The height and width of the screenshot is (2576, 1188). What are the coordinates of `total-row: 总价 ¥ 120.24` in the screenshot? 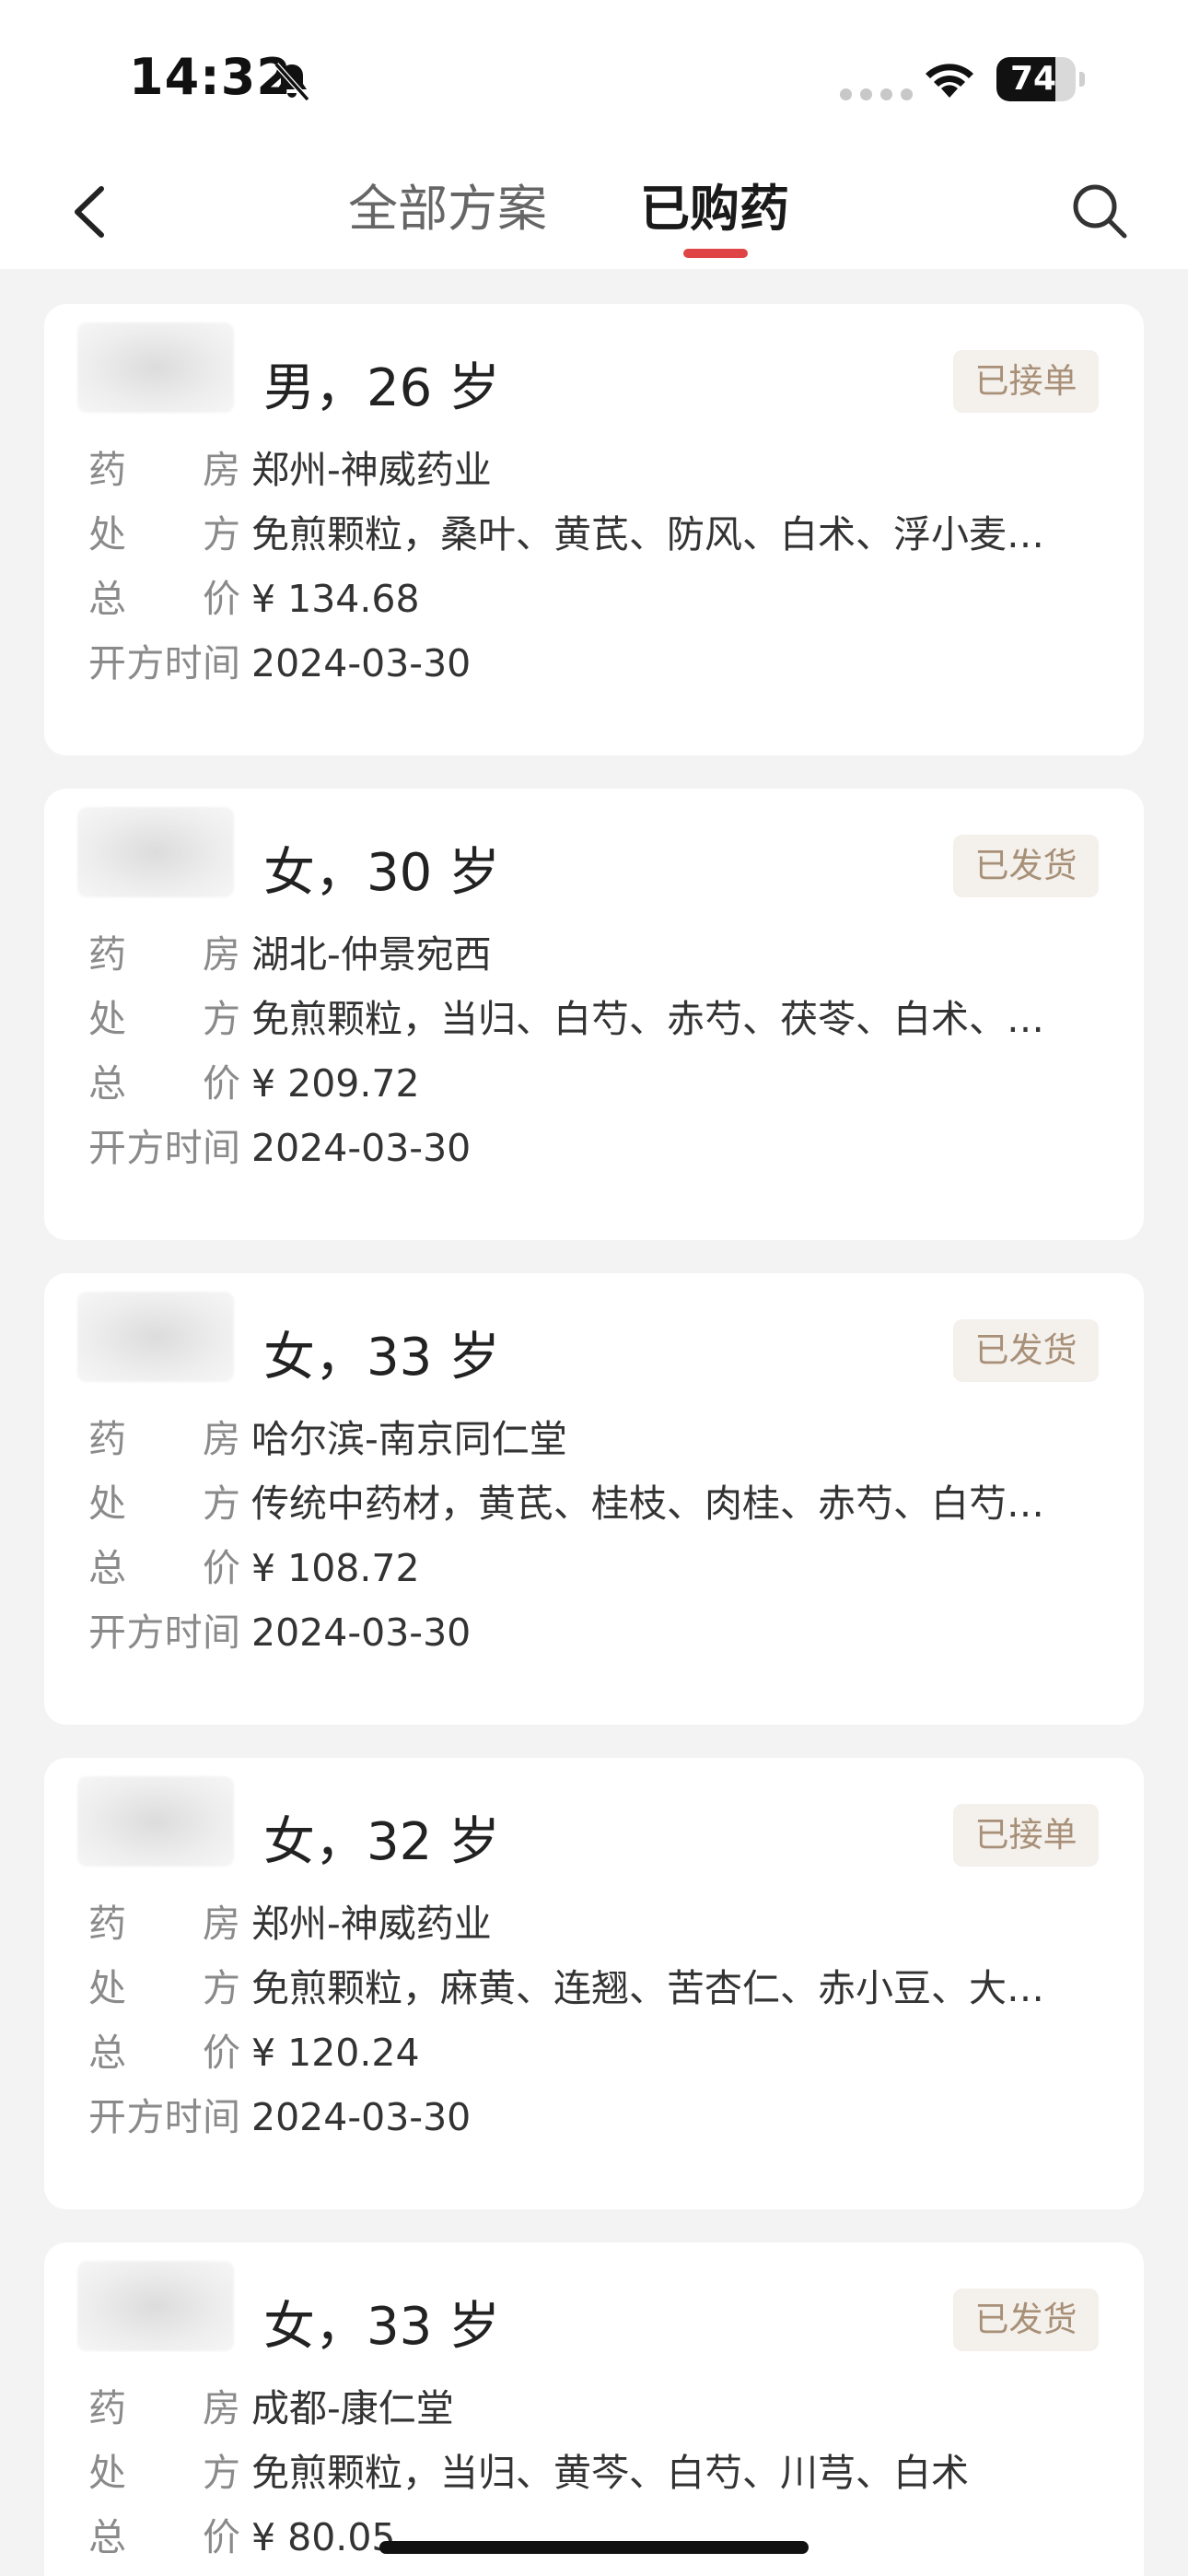 It's located at (254, 2052).